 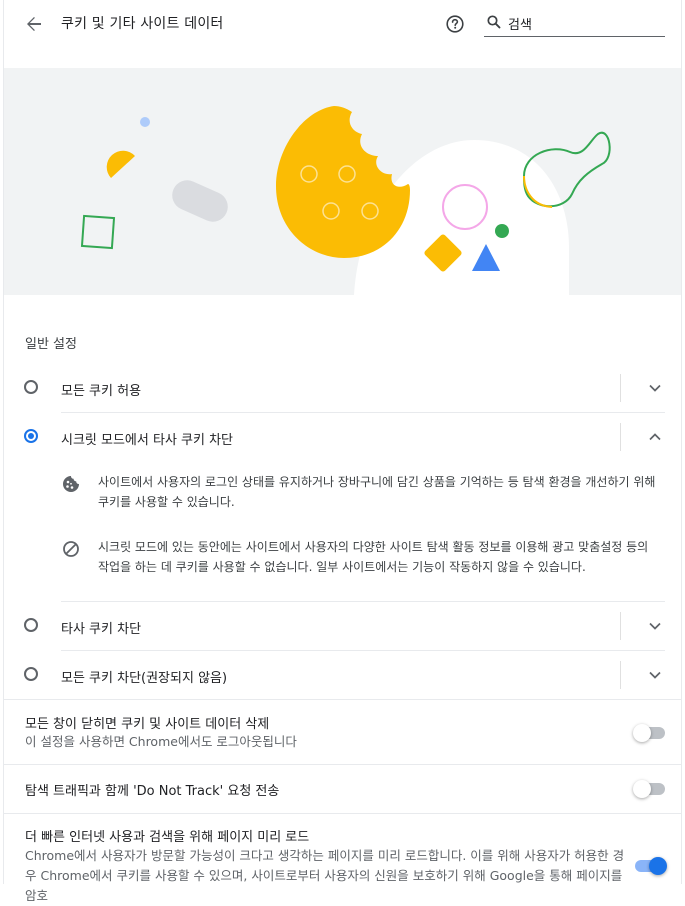 What do you see at coordinates (142, 24) in the screenshot?
I see `page-title: 쿠키 및 기타 사이트 데이터` at bounding box center [142, 24].